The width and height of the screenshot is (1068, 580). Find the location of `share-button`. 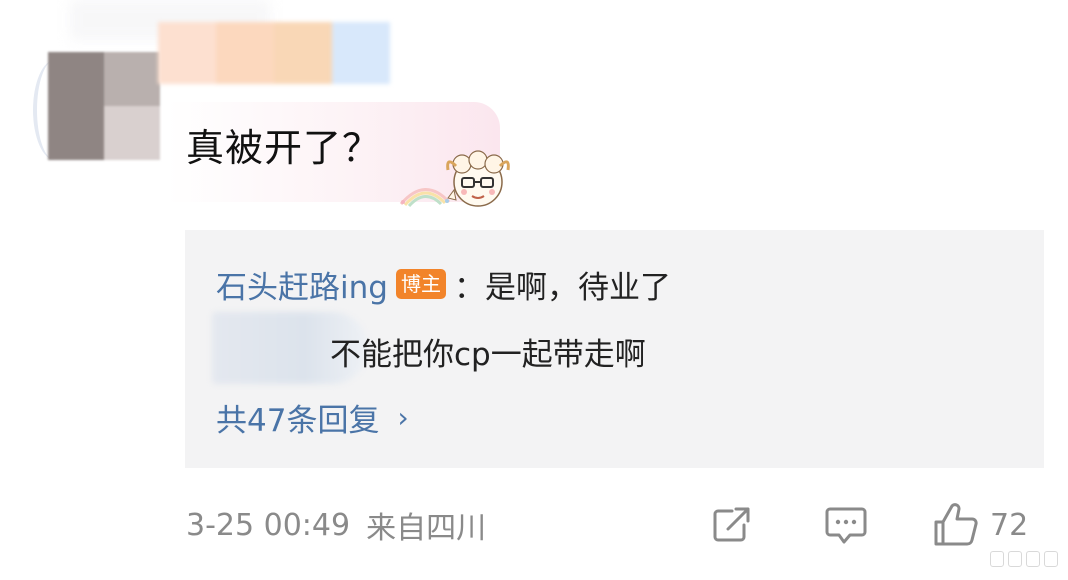

share-button is located at coordinates (732, 525).